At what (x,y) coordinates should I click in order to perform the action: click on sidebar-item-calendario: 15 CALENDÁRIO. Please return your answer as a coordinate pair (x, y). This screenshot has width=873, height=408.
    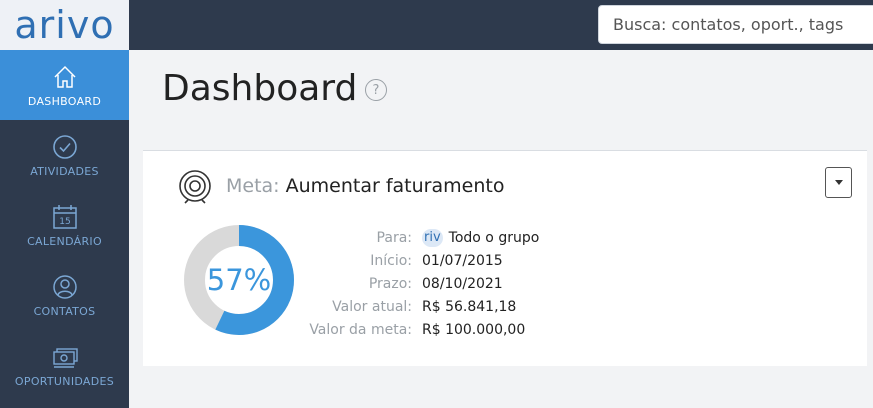
    Looking at the image, I should click on (64, 225).